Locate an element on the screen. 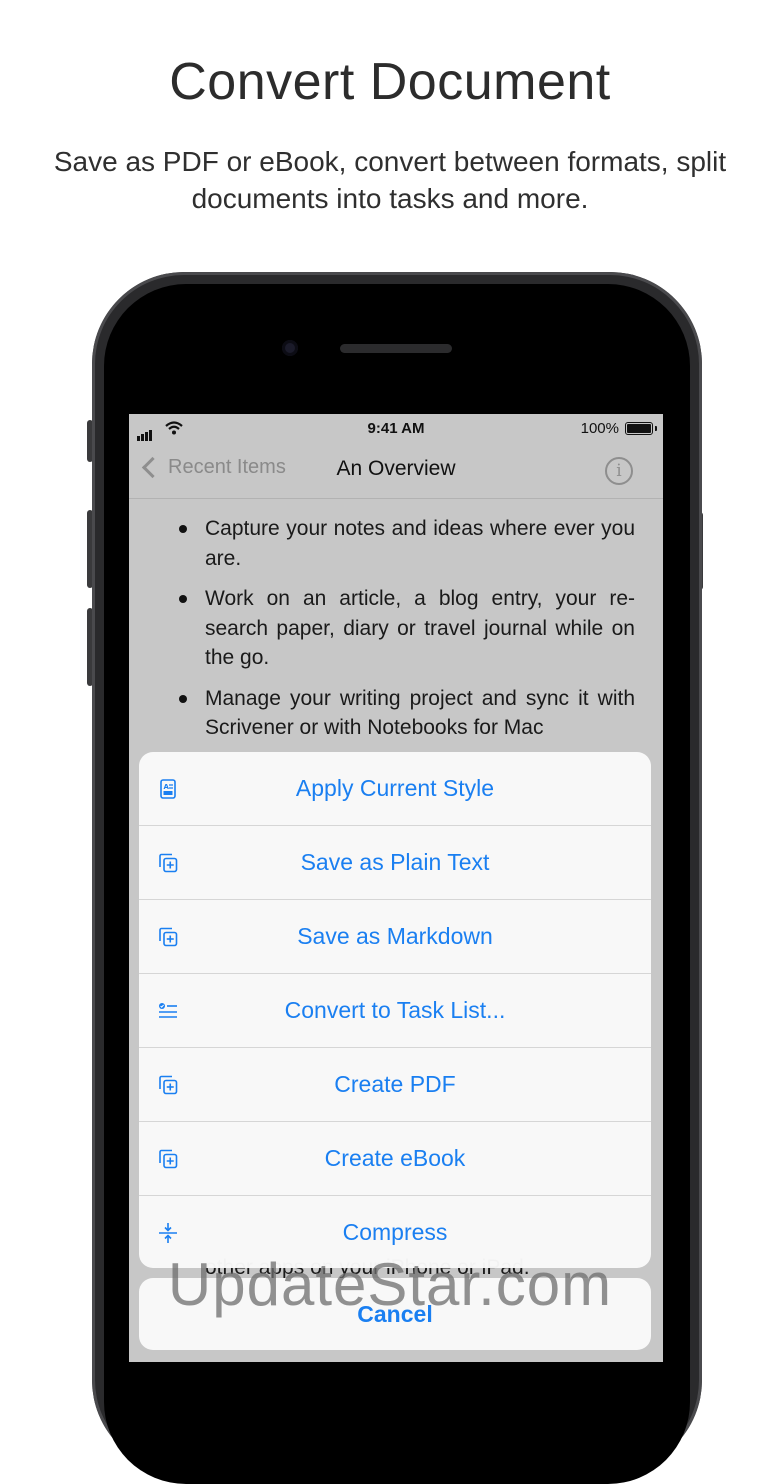 The width and height of the screenshot is (780, 1484). info-icon: i is located at coordinates (619, 471).